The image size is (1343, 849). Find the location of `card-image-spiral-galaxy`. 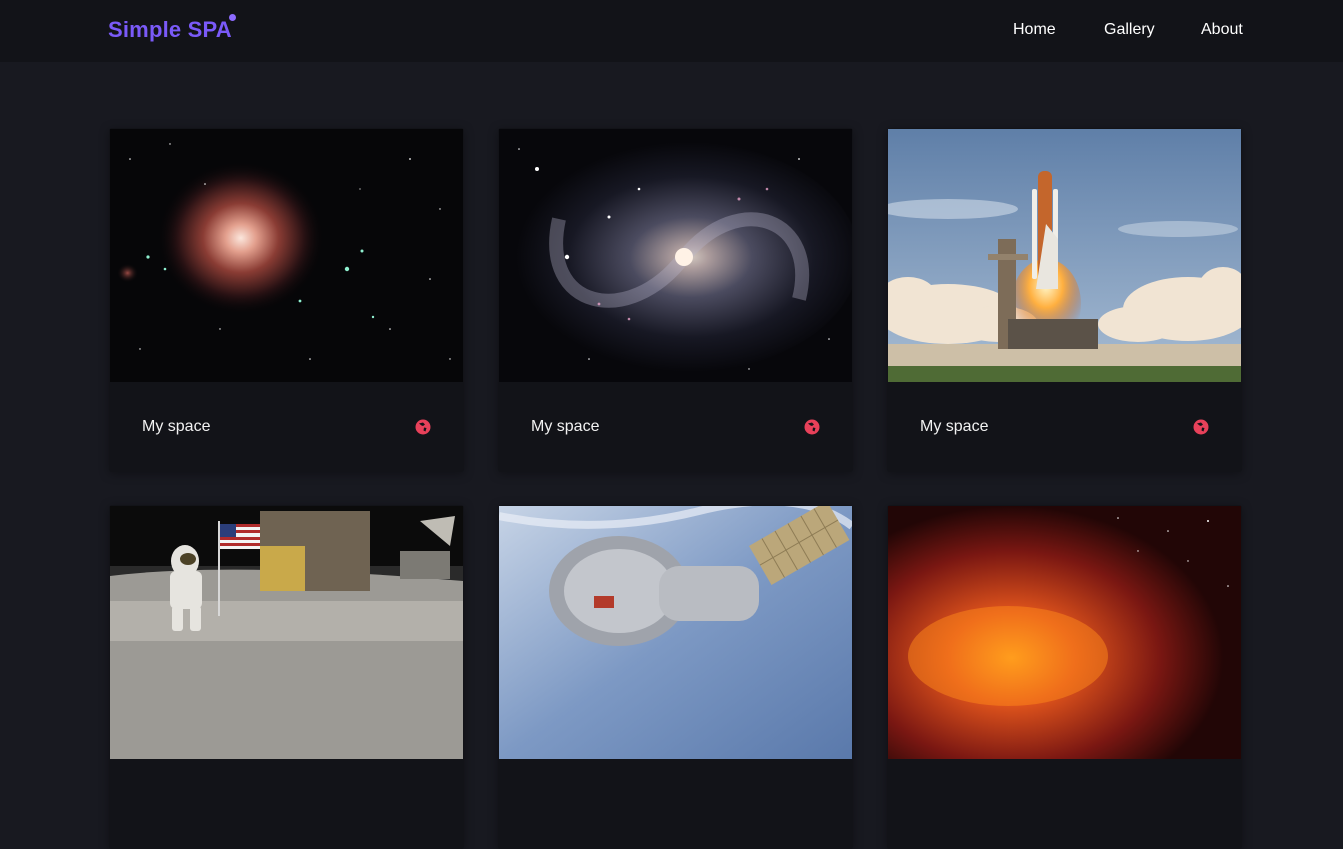

card-image-spiral-galaxy is located at coordinates (675, 255).